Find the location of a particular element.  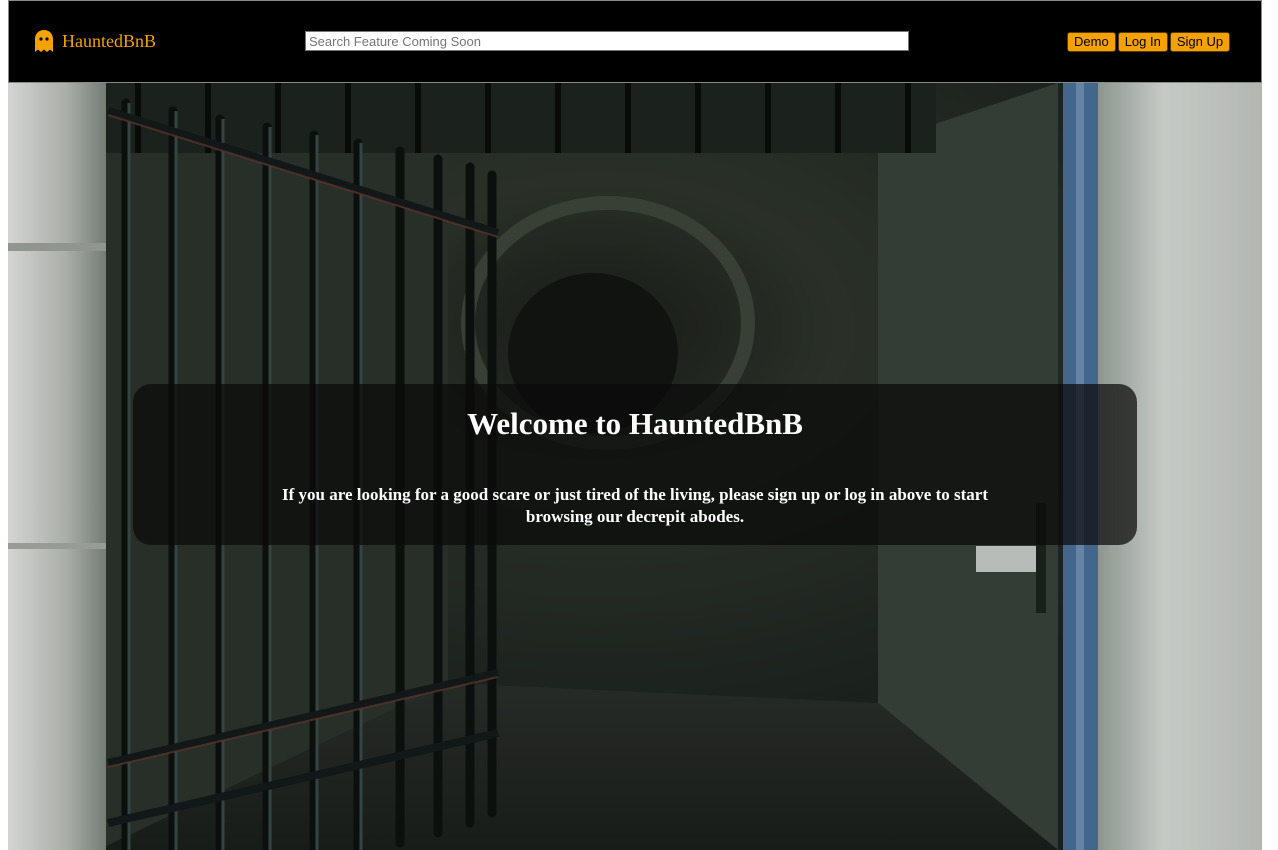

auth-buttons: Demo Log In Sign Up is located at coordinates (1149, 42).